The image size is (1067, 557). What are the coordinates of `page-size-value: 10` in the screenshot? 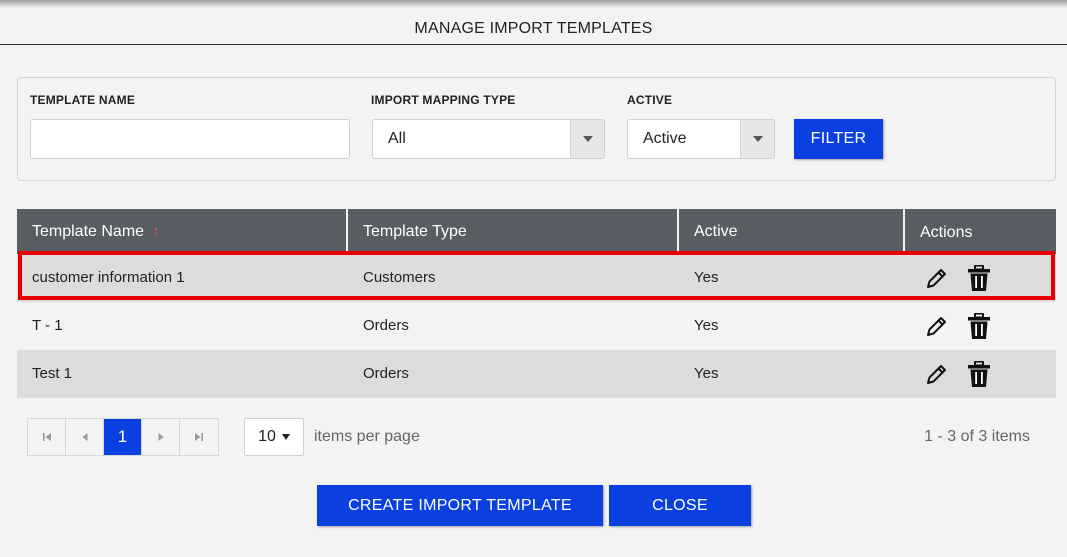 It's located at (267, 436).